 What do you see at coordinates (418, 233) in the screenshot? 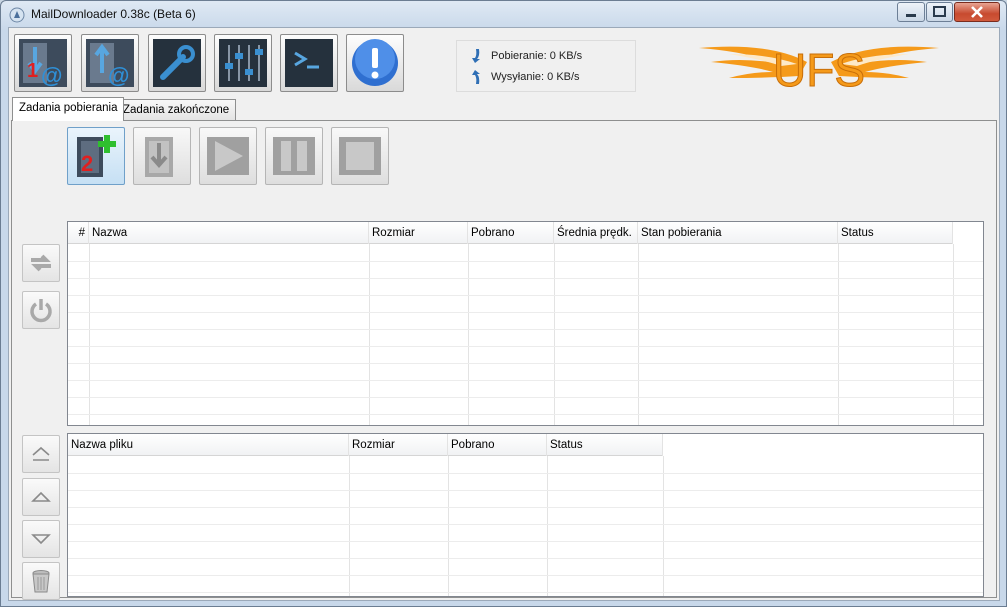
I see `column-size: Rozmiar` at bounding box center [418, 233].